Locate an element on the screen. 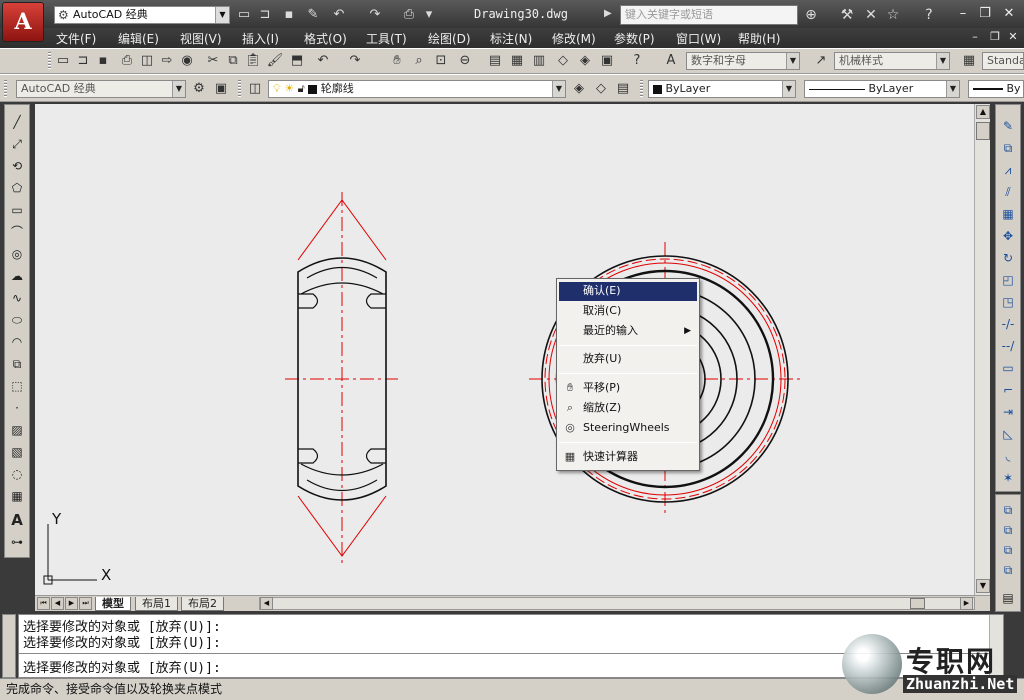 The height and width of the screenshot is (700, 1024). circle-icon: ◎ is located at coordinates (17, 254).